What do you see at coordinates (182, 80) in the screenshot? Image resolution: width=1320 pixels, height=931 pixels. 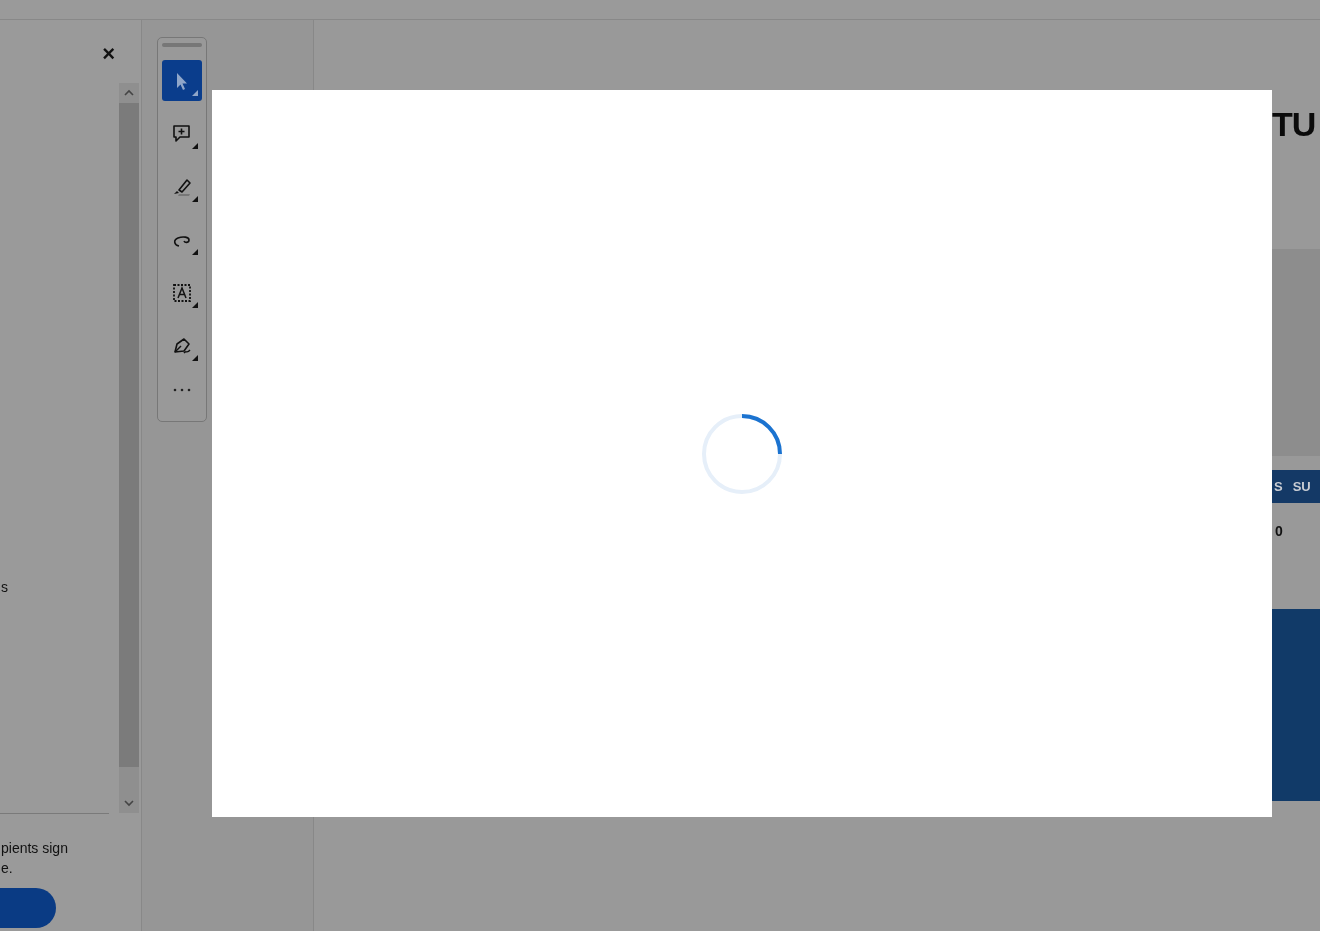 I see `tool-button` at bounding box center [182, 80].